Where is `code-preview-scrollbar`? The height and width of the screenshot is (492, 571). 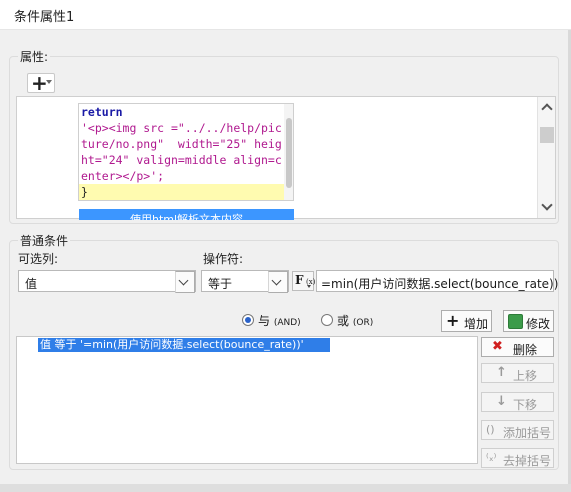
code-preview-scrollbar is located at coordinates (288, 152).